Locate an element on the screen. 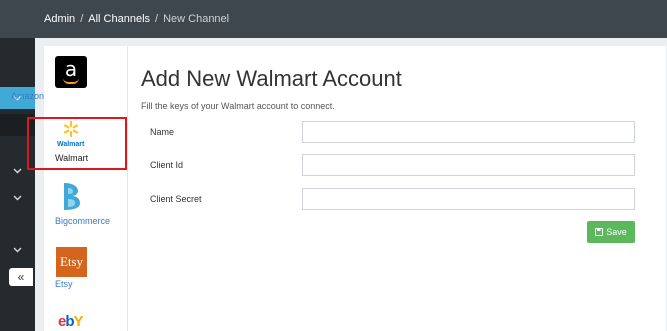  ebay-logo-icon: ebY is located at coordinates (71, 322).